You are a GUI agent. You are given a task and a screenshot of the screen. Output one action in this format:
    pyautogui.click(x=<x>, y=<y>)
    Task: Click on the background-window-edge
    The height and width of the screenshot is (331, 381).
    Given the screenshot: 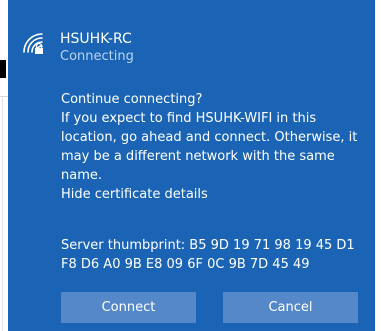 What is the action you would take?
    pyautogui.click(x=3, y=69)
    